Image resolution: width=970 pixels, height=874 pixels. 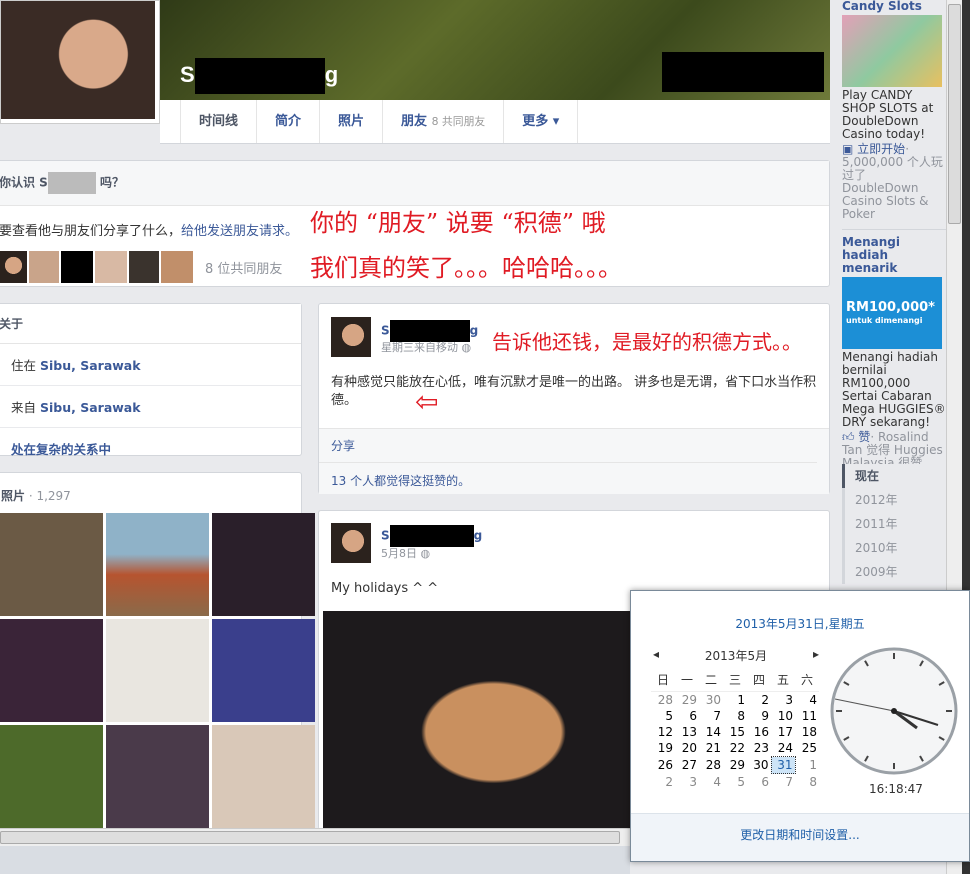 I want to click on horizontal-scrollbar, so click(x=315, y=837).